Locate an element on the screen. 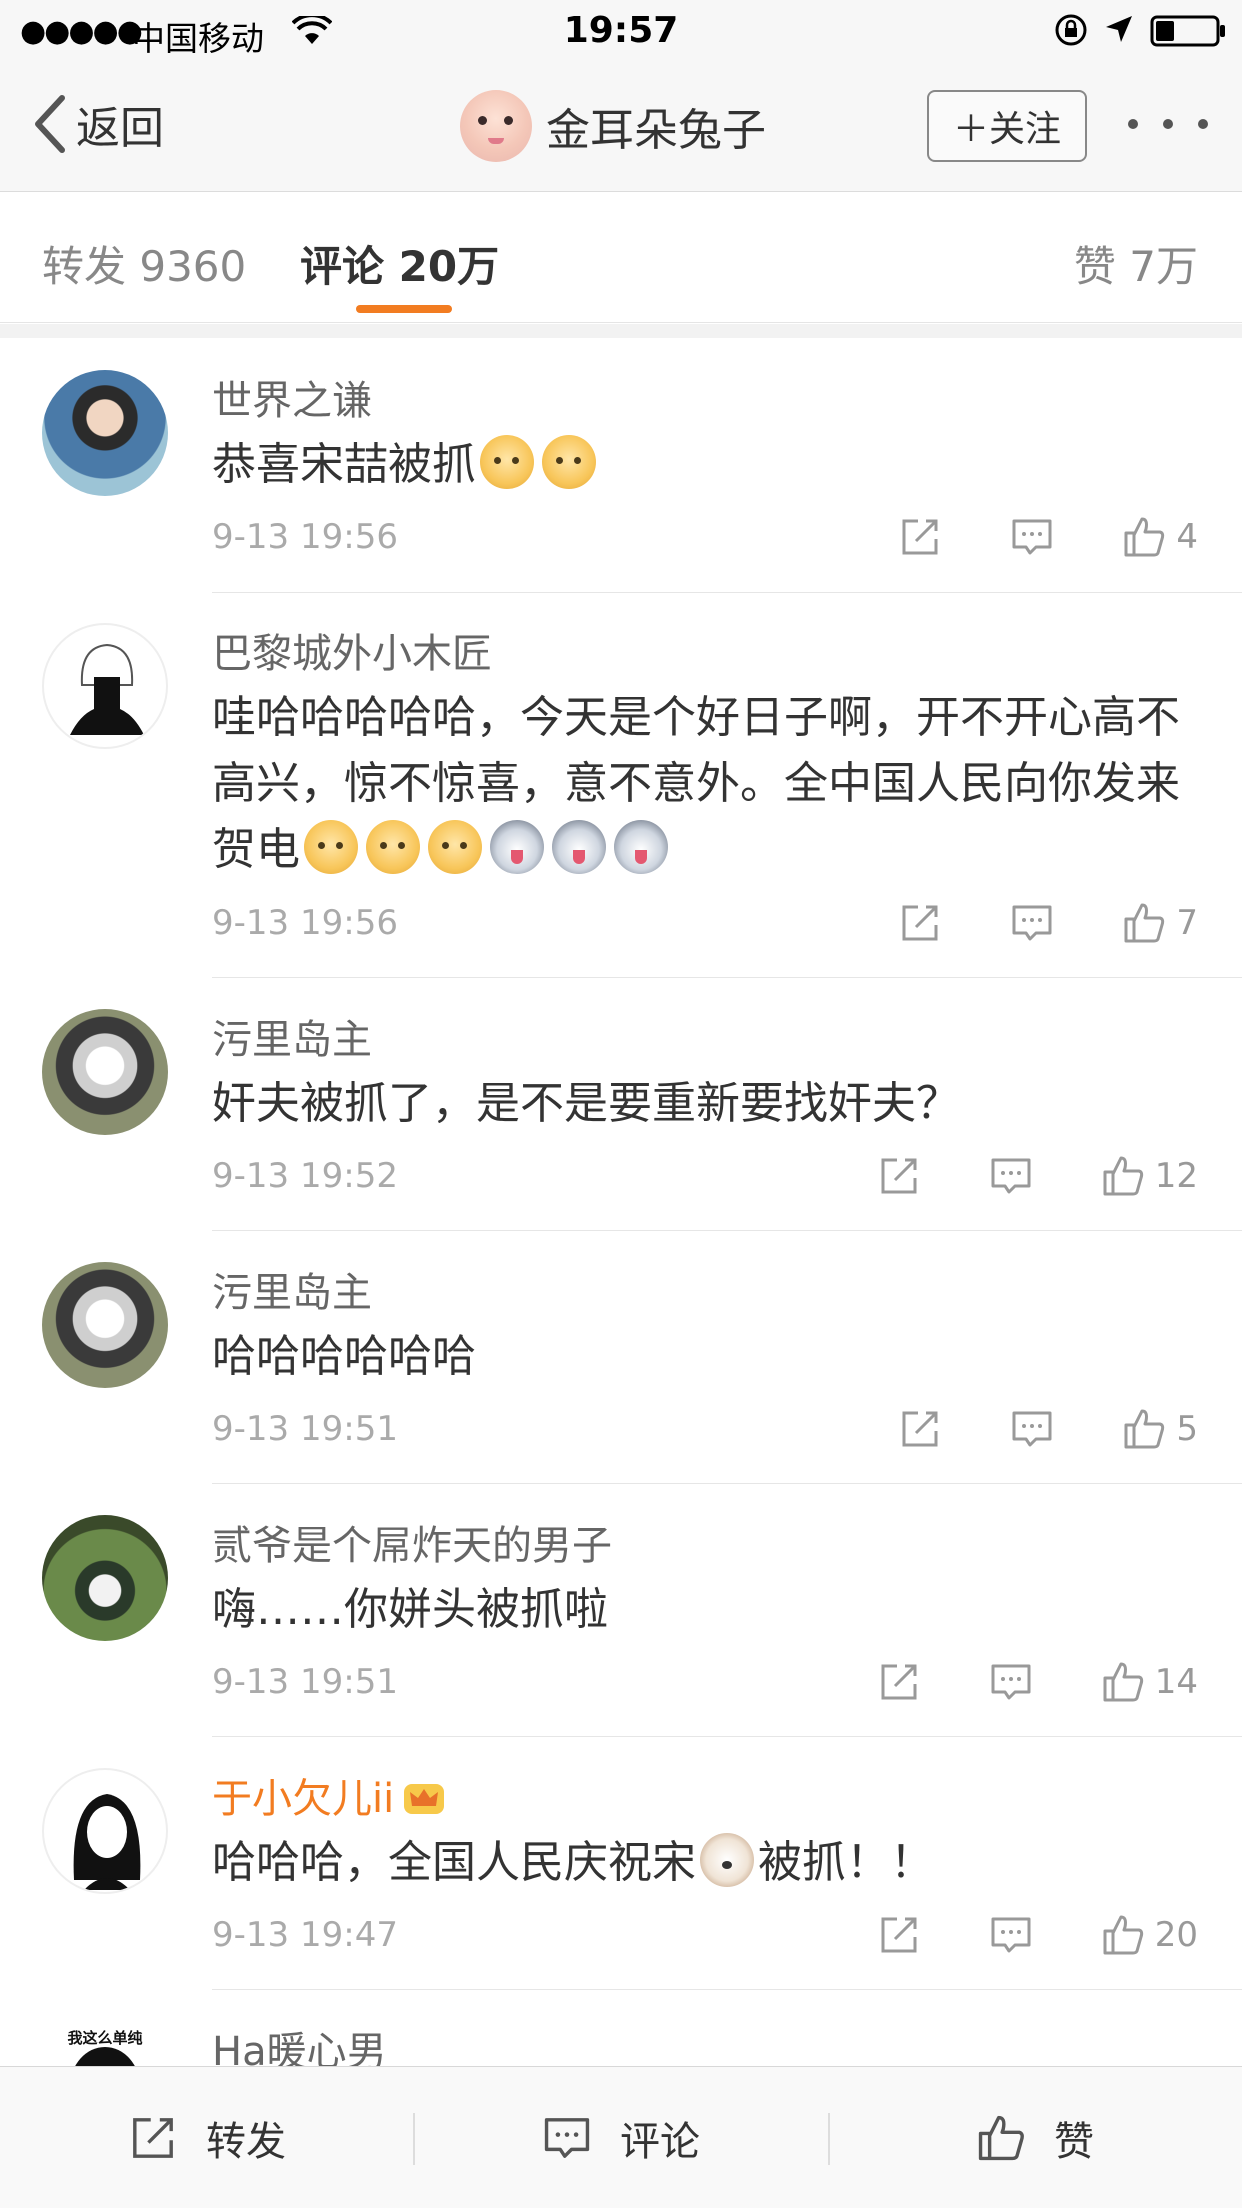 This screenshot has width=1242, height=2208. comment-text: 哈哈哈，全国人民庆祝宋 被抓！！ is located at coordinates (712, 1863).